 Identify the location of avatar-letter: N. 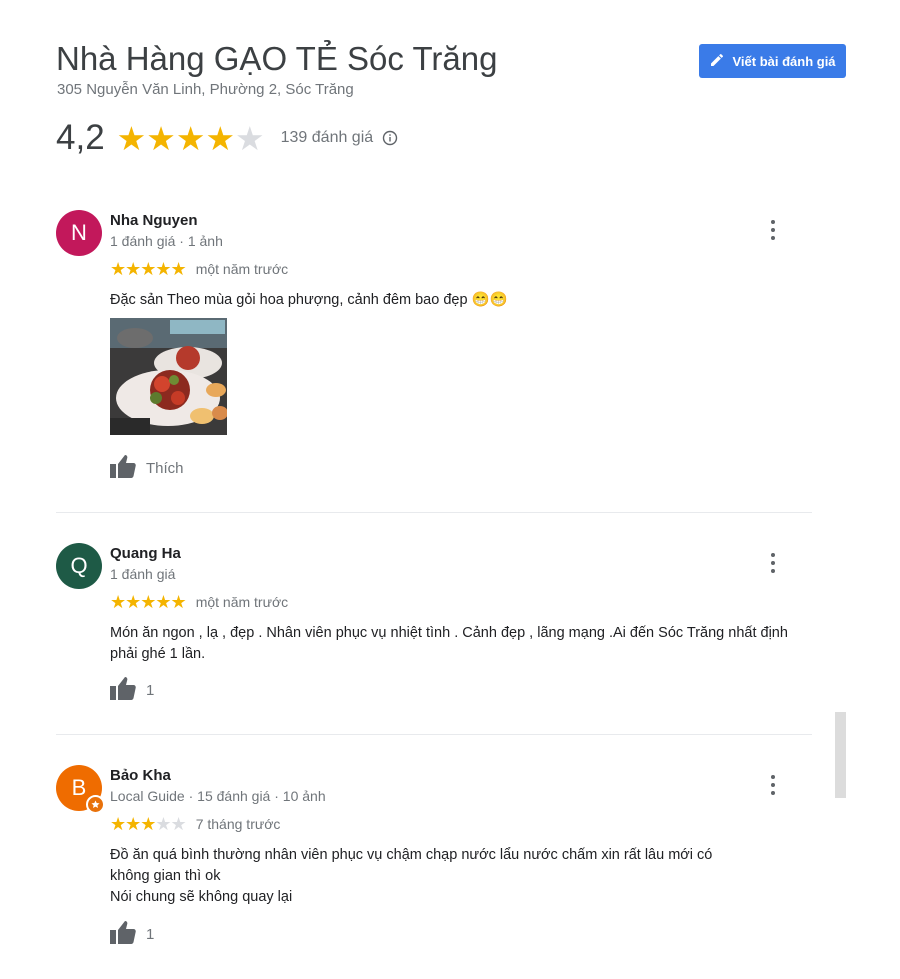
(79, 232).